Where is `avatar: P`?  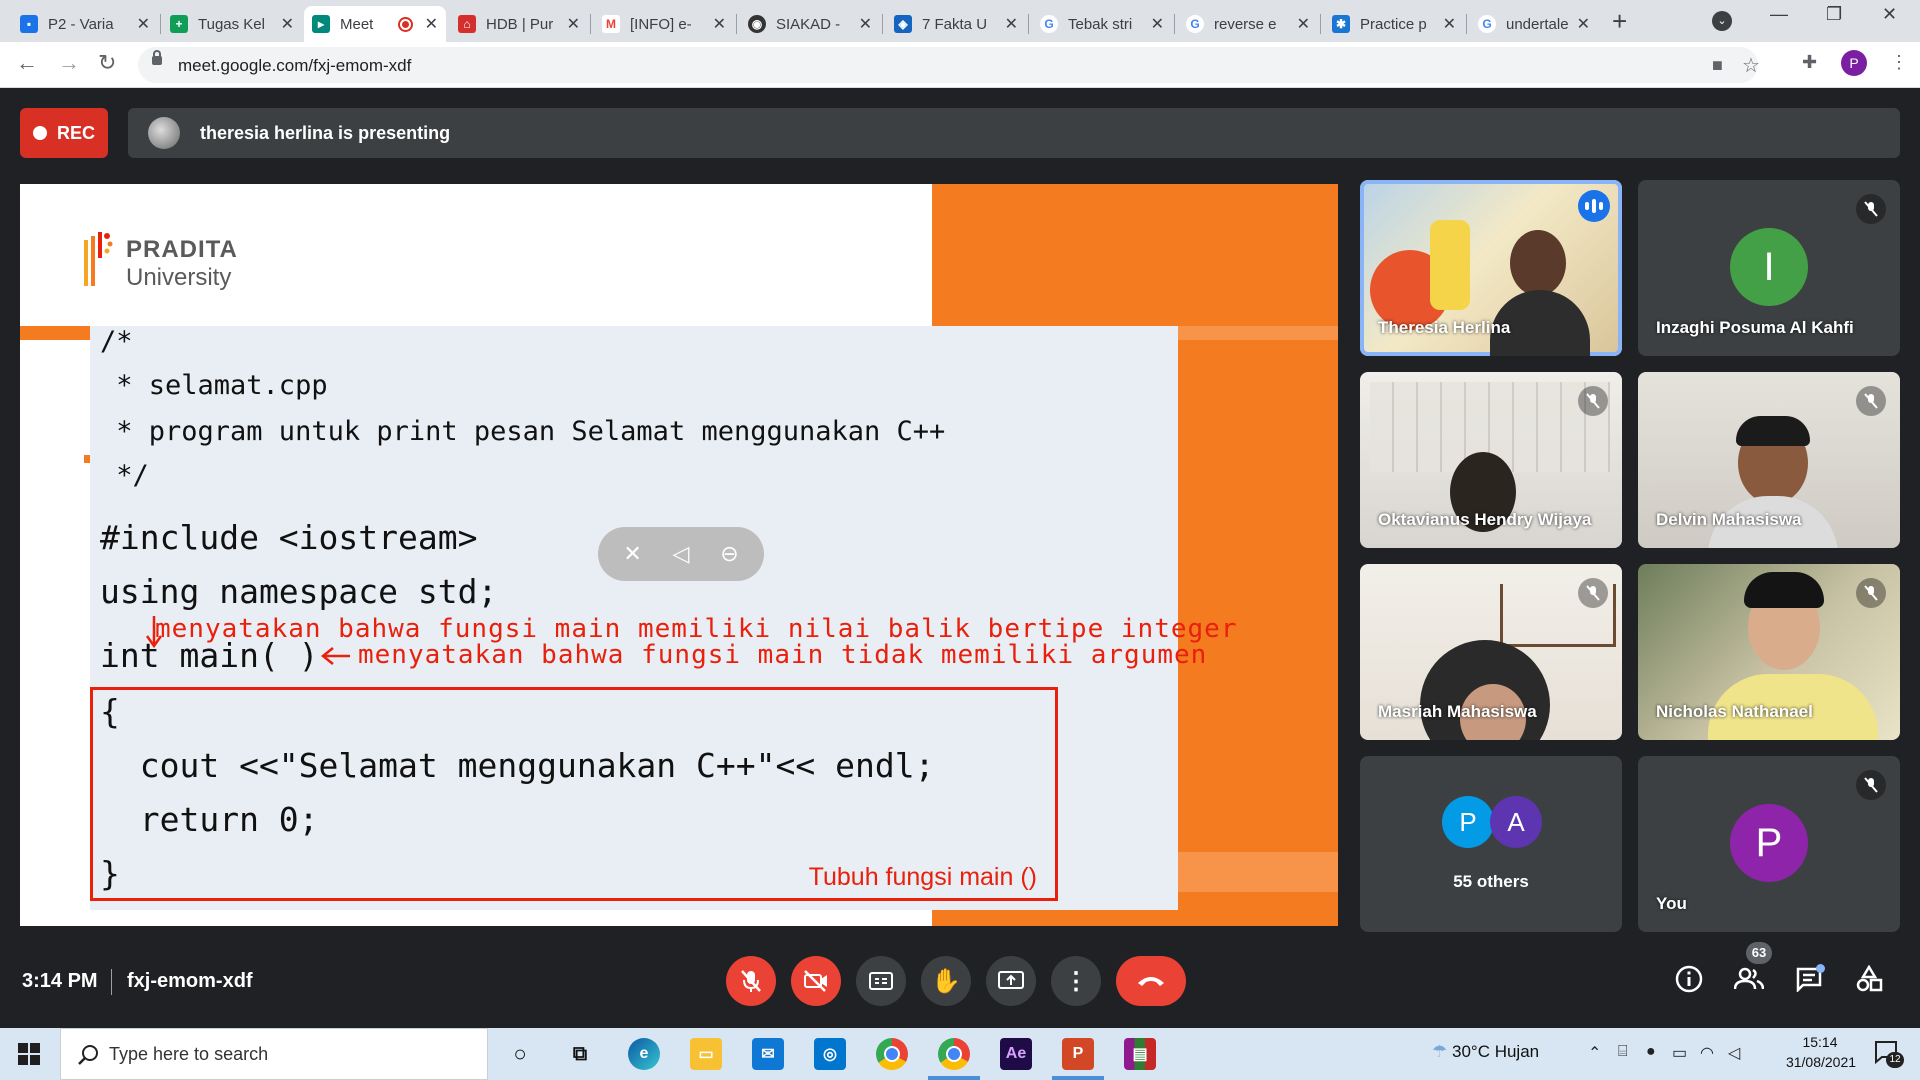 avatar: P is located at coordinates (1769, 843).